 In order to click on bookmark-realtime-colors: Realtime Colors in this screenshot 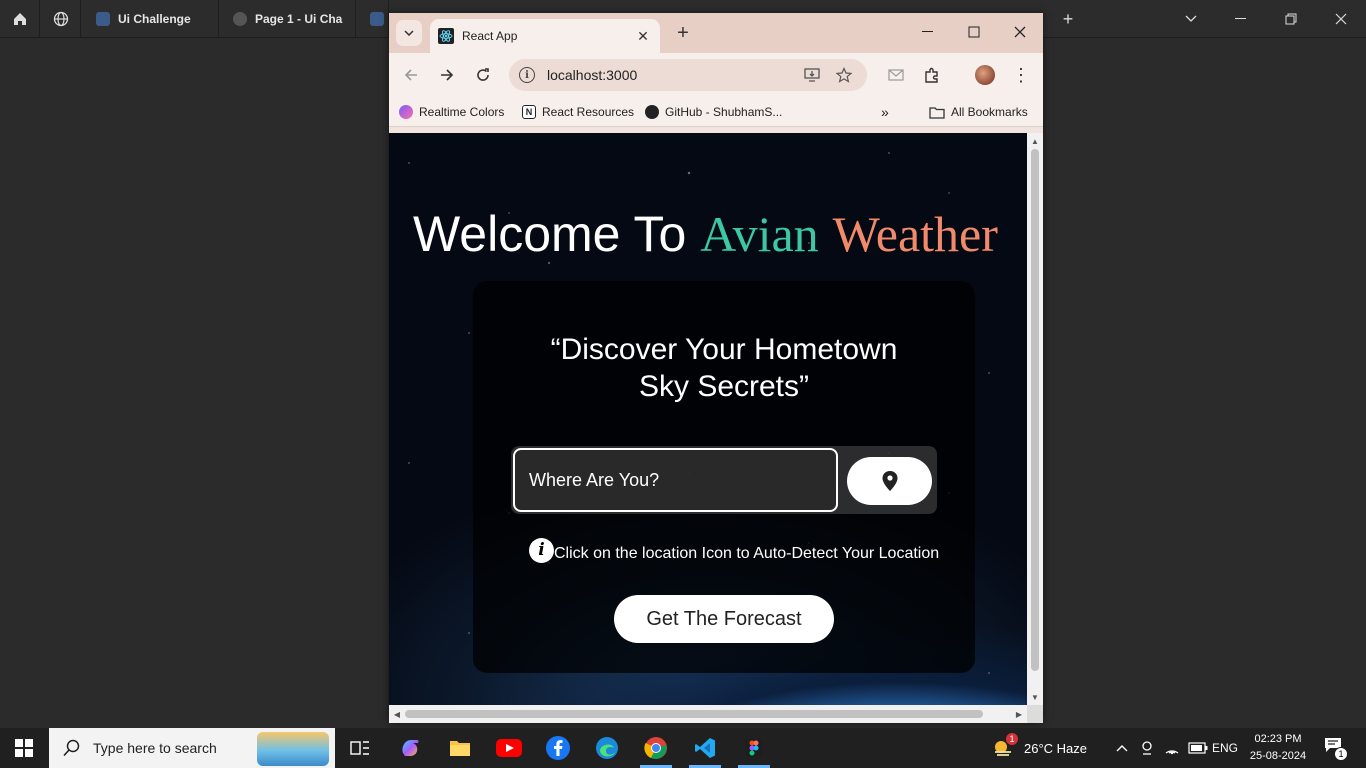, I will do `click(451, 112)`.